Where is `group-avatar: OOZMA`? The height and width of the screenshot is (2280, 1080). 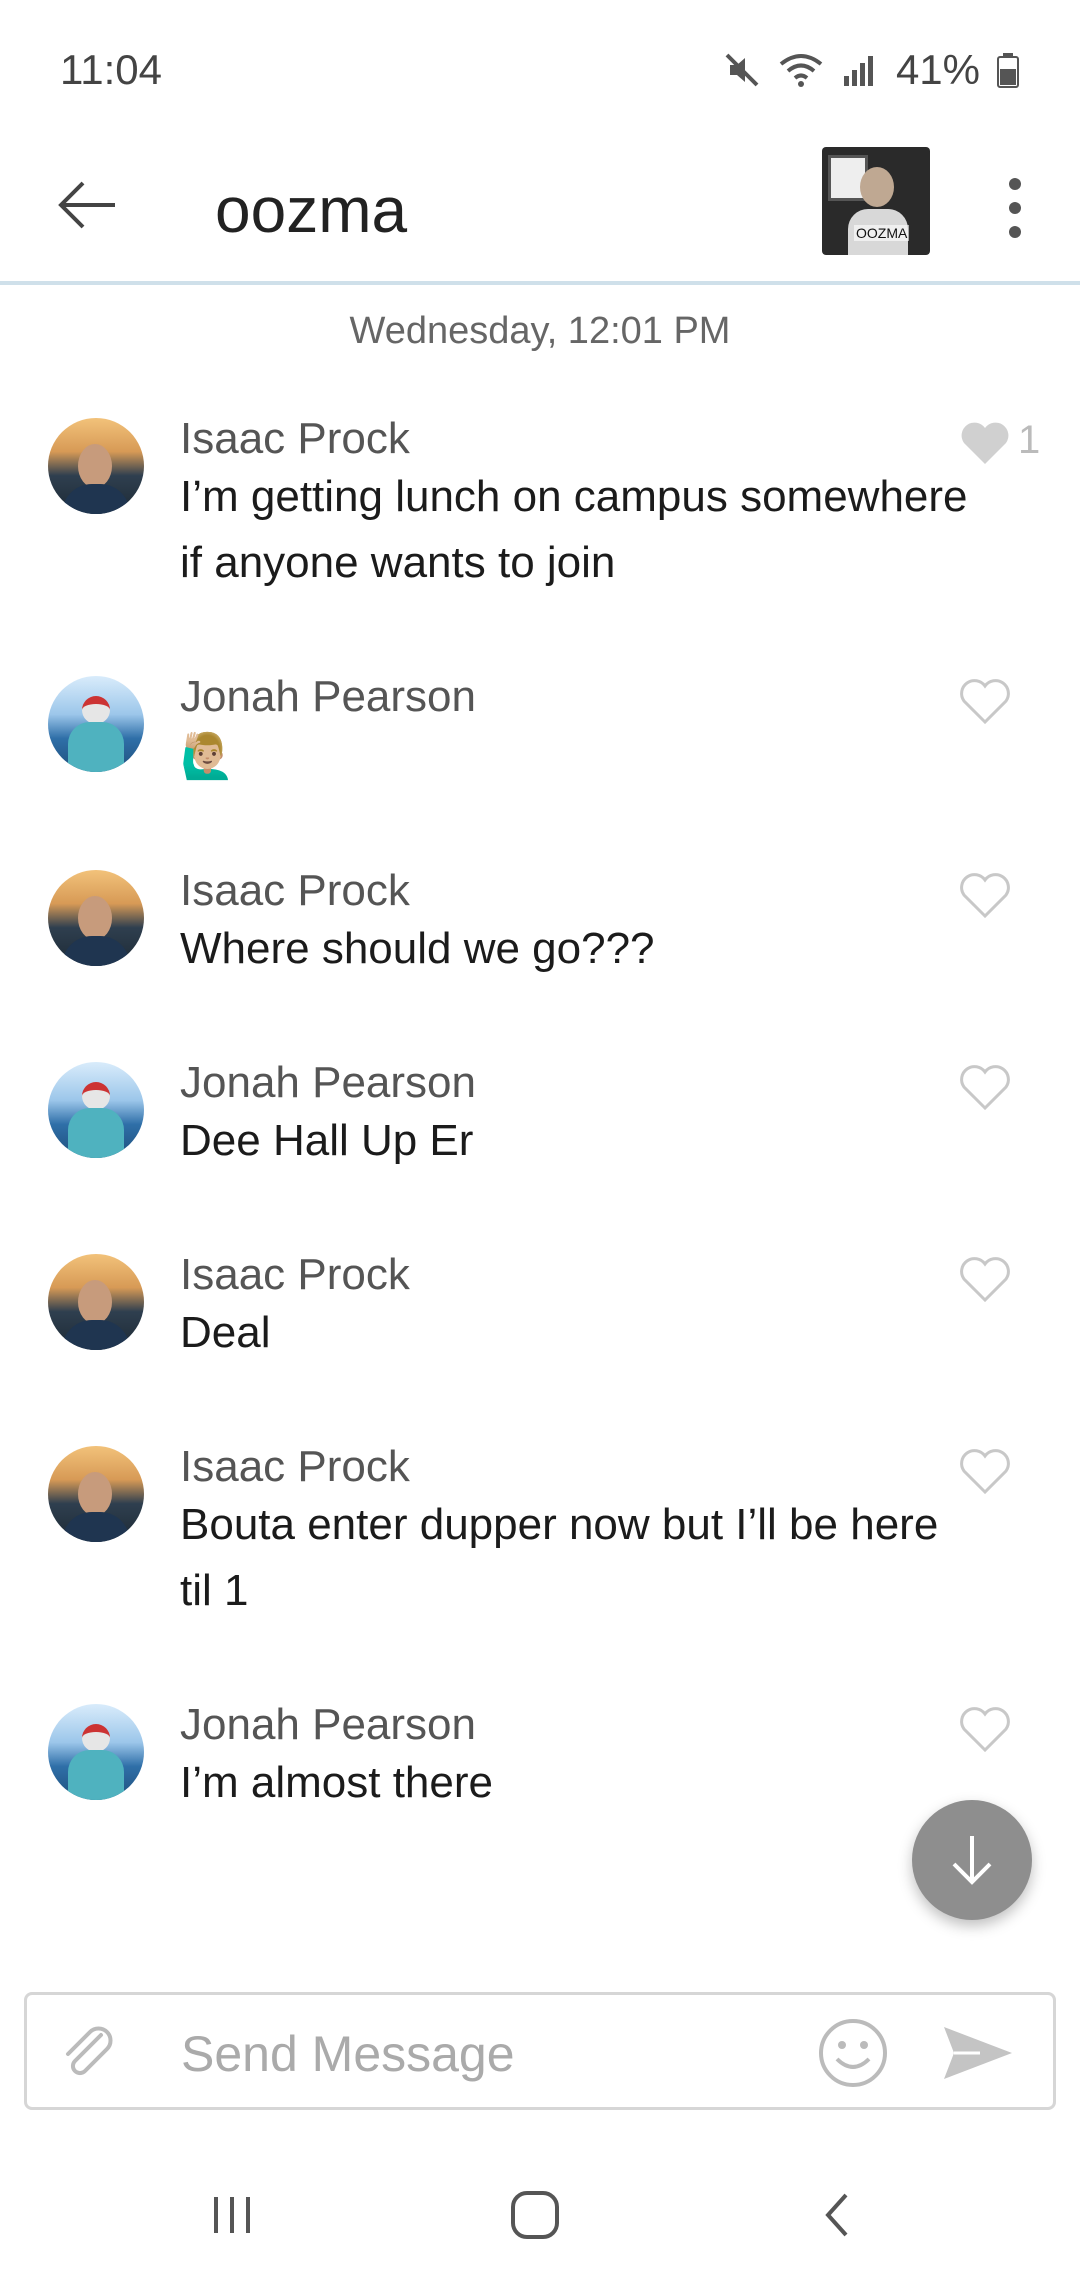 group-avatar: OOZMA is located at coordinates (876, 201).